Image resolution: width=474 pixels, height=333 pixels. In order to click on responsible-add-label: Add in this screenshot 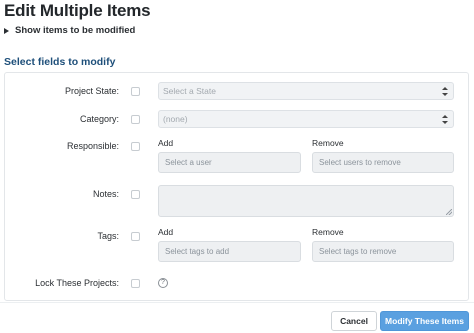, I will do `click(166, 143)`.